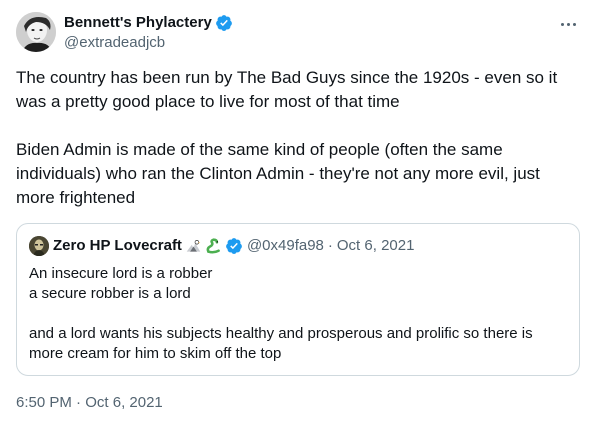 The width and height of the screenshot is (592, 431). I want to click on author-handle: @extradeadjcb, so click(114, 43).